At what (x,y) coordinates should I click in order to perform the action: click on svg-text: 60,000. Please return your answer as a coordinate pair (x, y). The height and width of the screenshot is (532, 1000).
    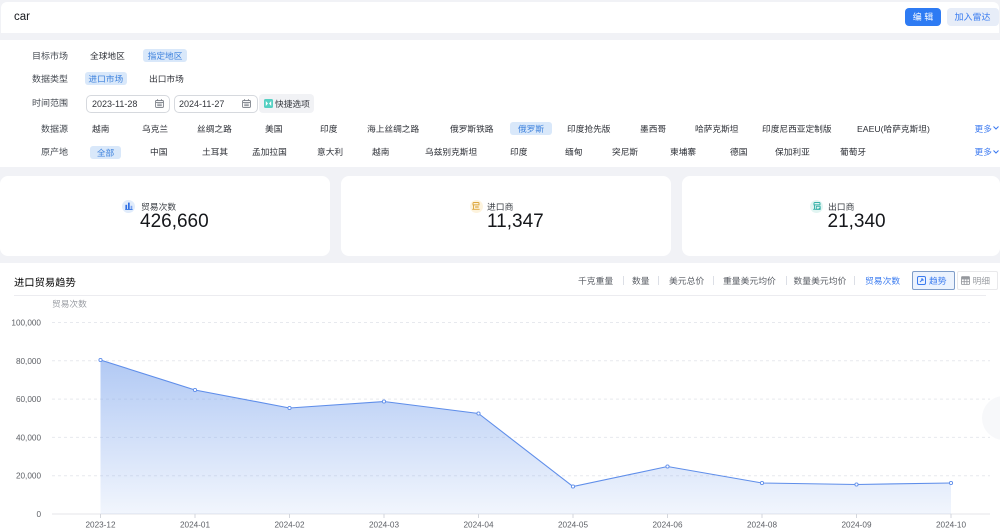
    Looking at the image, I should click on (28, 399).